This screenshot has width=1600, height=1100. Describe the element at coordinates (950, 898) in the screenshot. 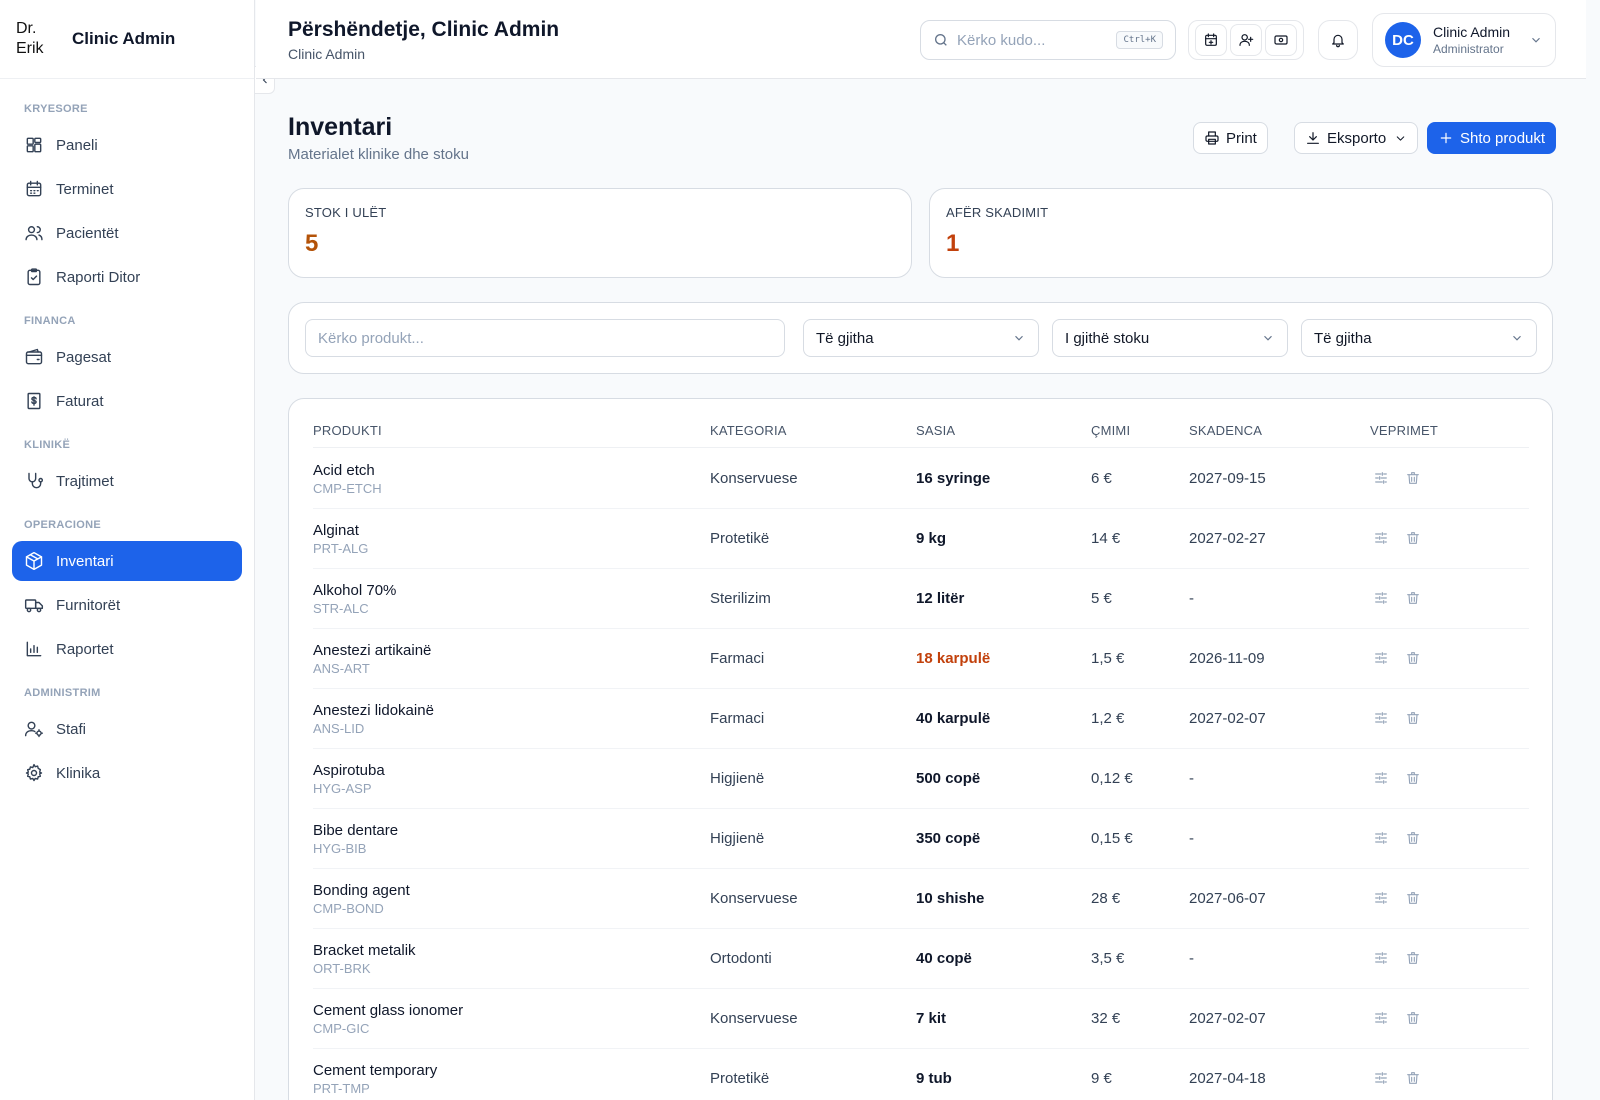

I see `product-quantity: 10 shishe` at that location.